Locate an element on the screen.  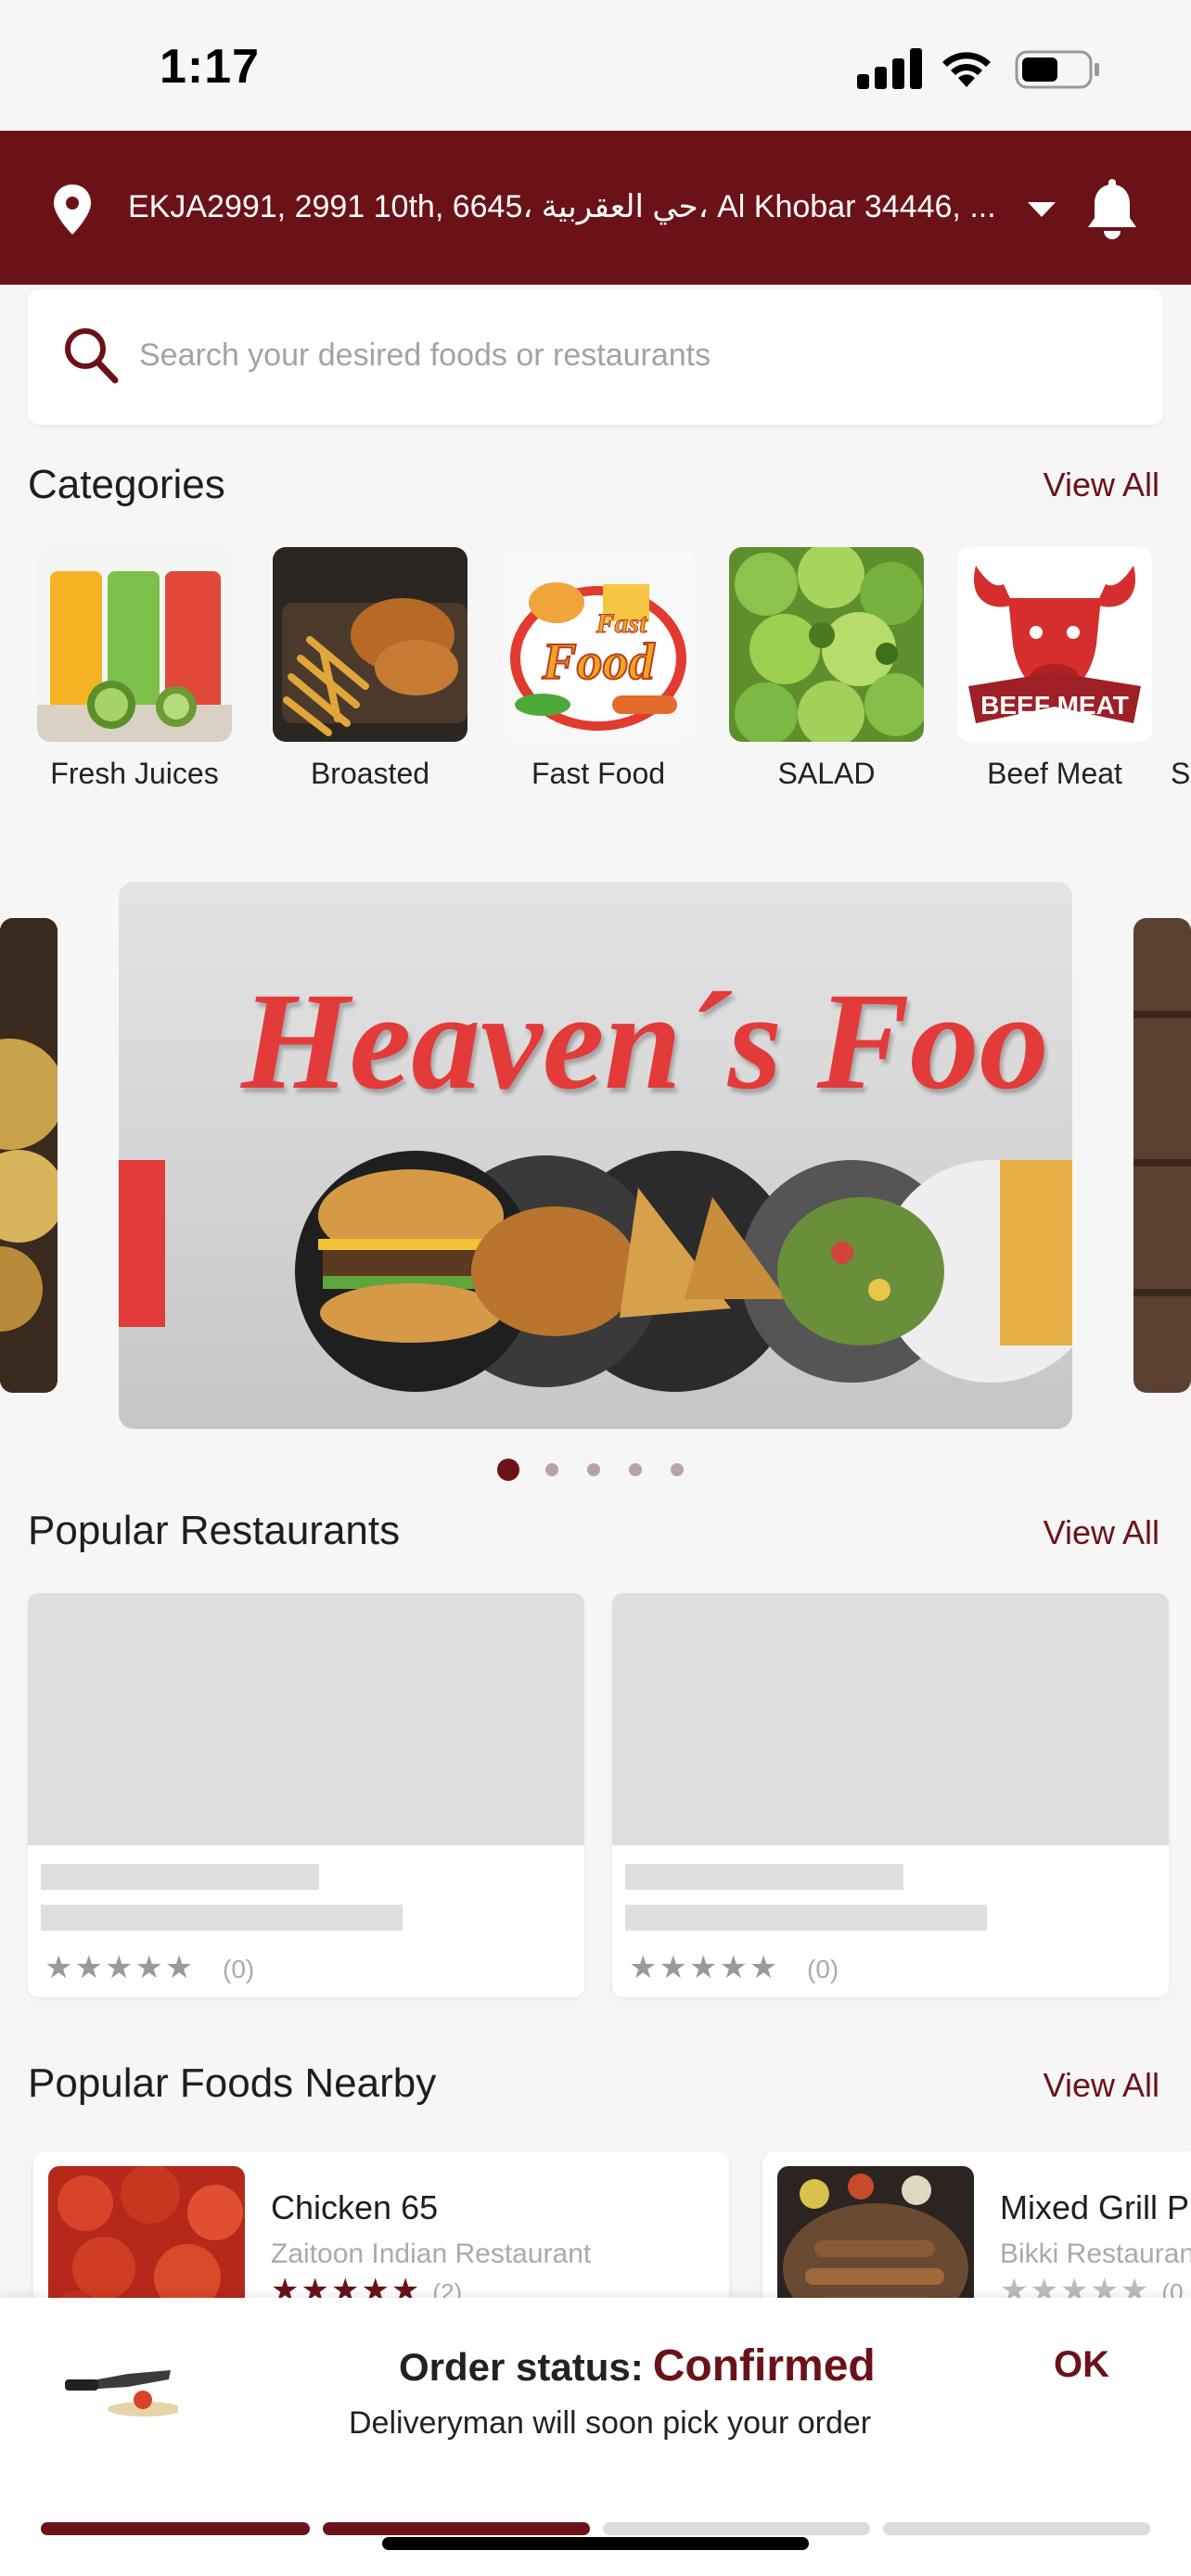
popular-foods-view-all-link: View All is located at coordinates (1101, 2085).